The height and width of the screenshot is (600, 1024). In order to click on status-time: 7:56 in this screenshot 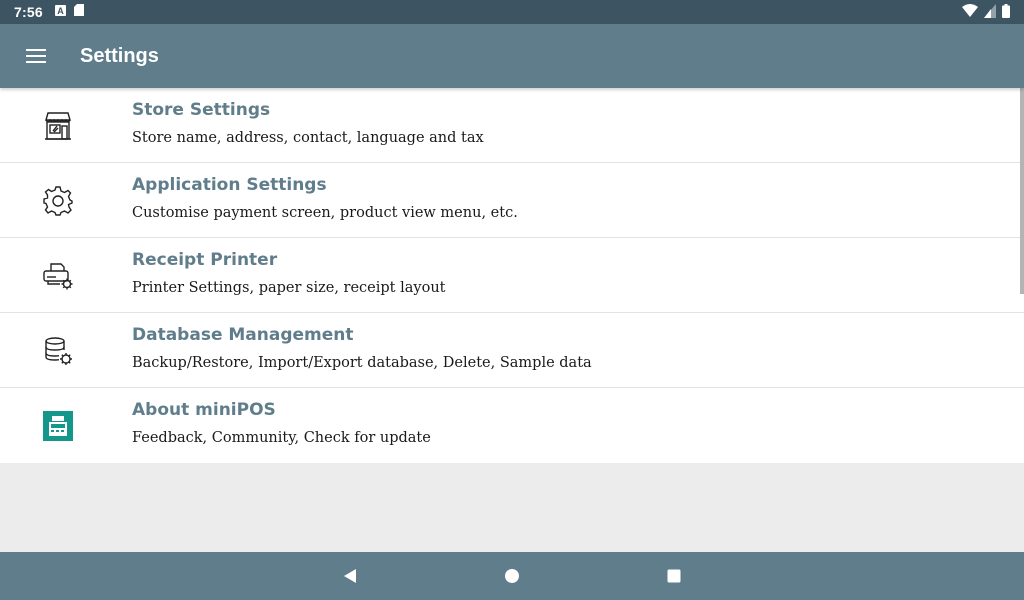, I will do `click(28, 12)`.